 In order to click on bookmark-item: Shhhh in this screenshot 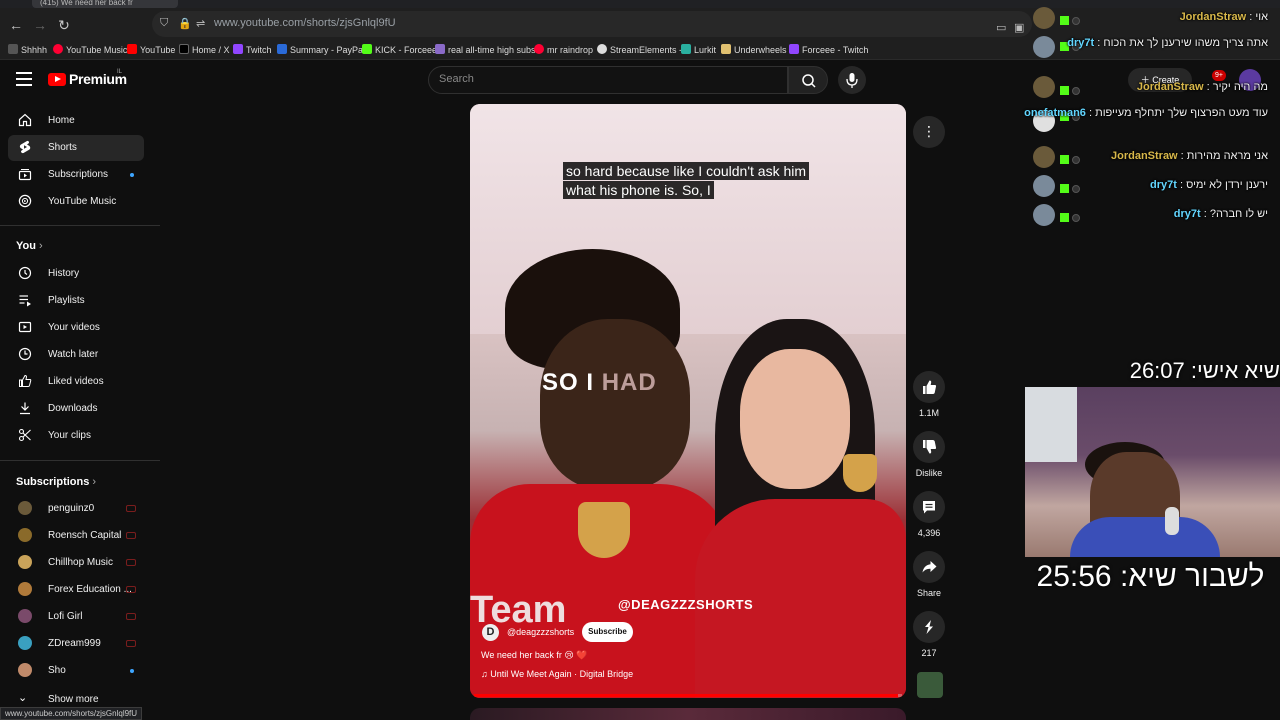, I will do `click(27, 49)`.